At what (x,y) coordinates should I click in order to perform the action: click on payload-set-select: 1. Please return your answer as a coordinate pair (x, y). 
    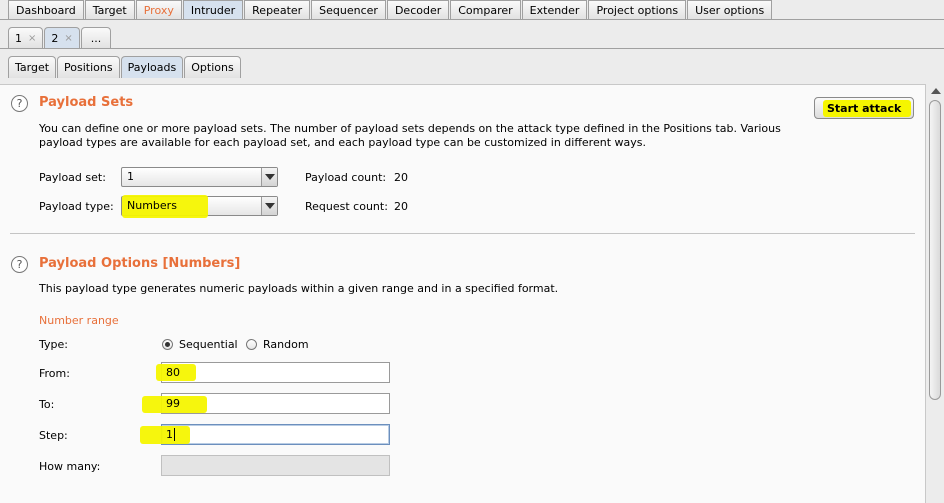
    Looking at the image, I should click on (199, 177).